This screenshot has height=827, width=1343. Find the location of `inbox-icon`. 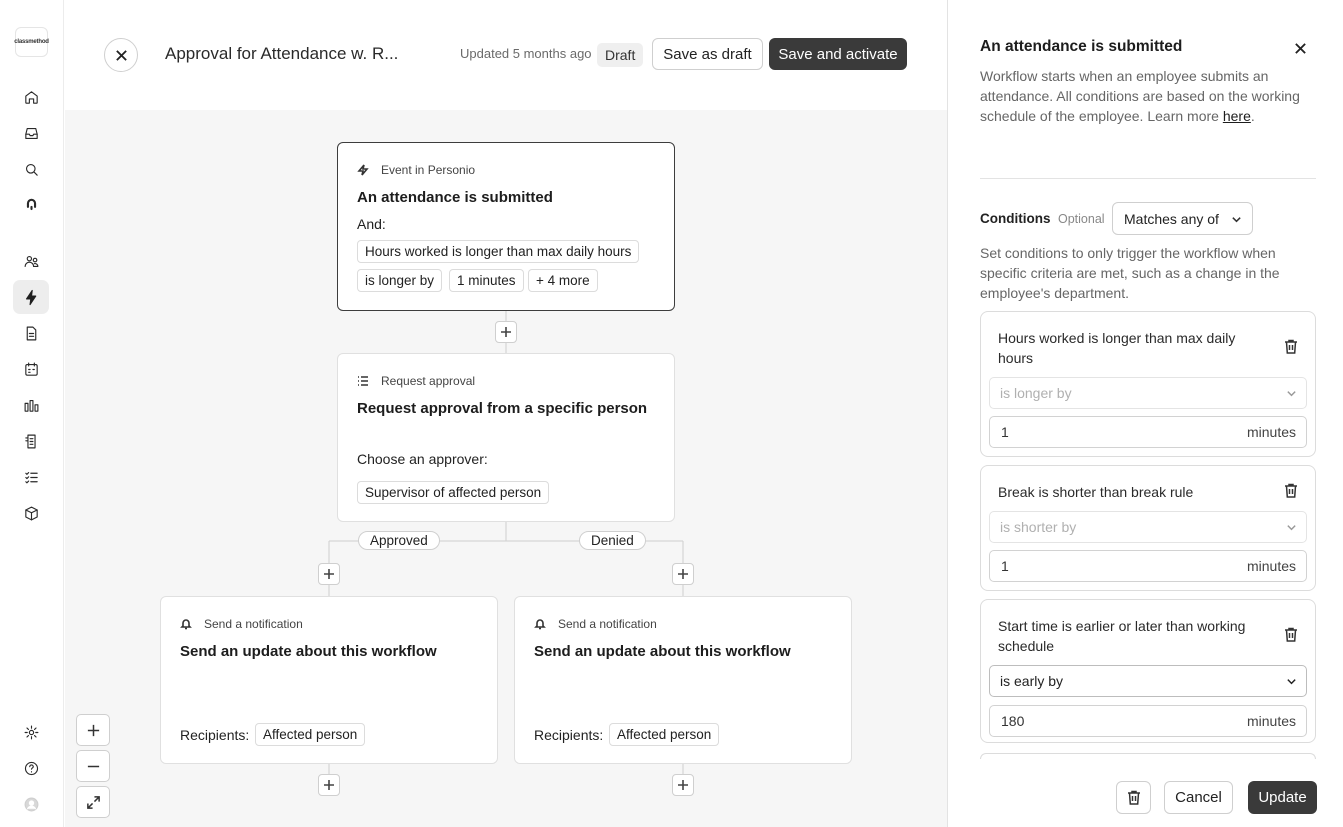

inbox-icon is located at coordinates (31, 133).